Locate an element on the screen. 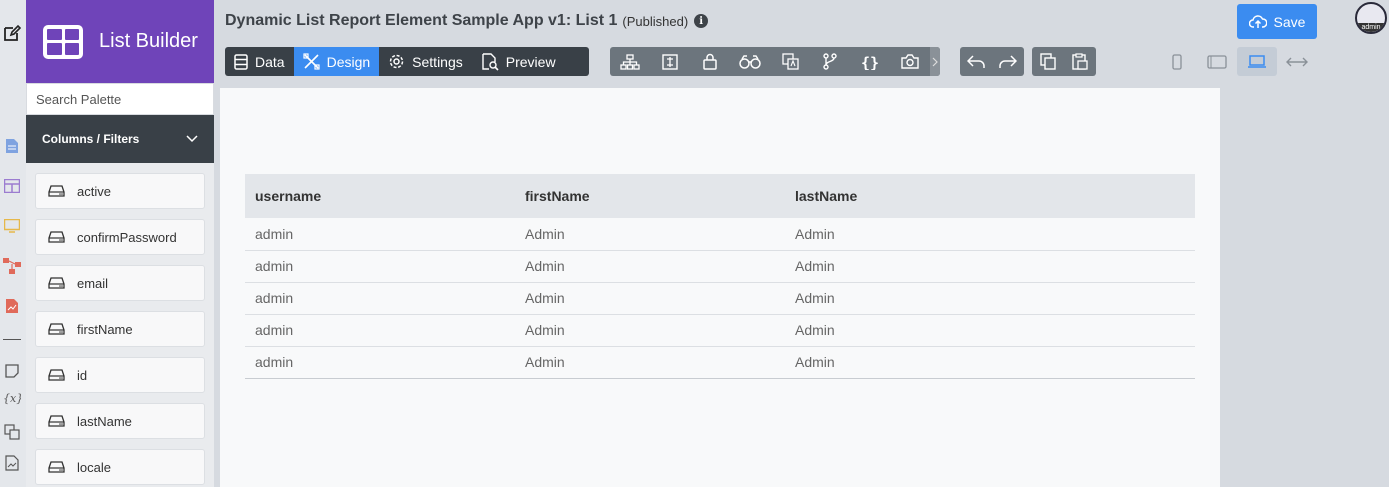 This screenshot has width=1389, height=487. image-file-icon is located at coordinates (12, 463).